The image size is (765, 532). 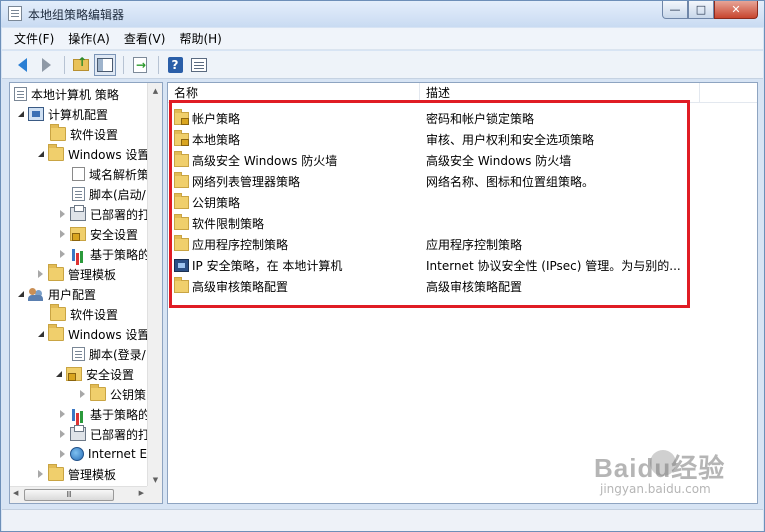 I want to click on tree-root: 本地计算机 策略, so click(x=66, y=94).